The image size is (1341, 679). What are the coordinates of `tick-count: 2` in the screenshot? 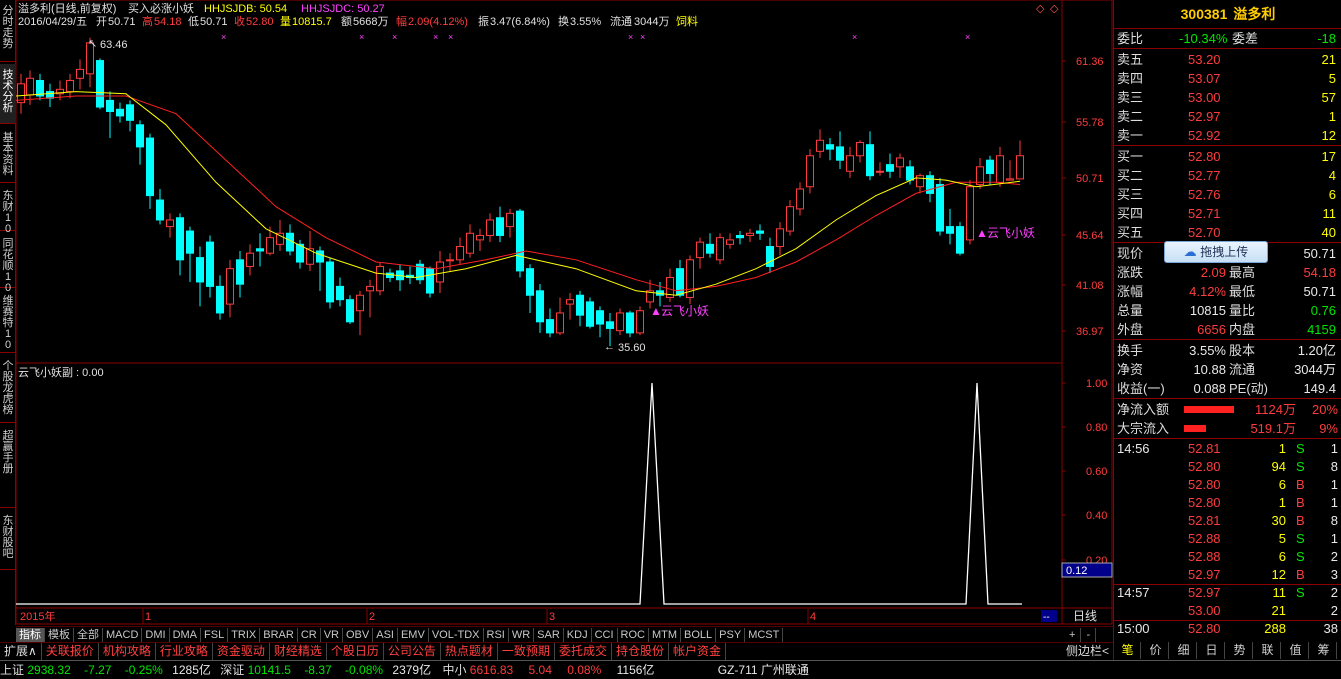 It's located at (1334, 592).